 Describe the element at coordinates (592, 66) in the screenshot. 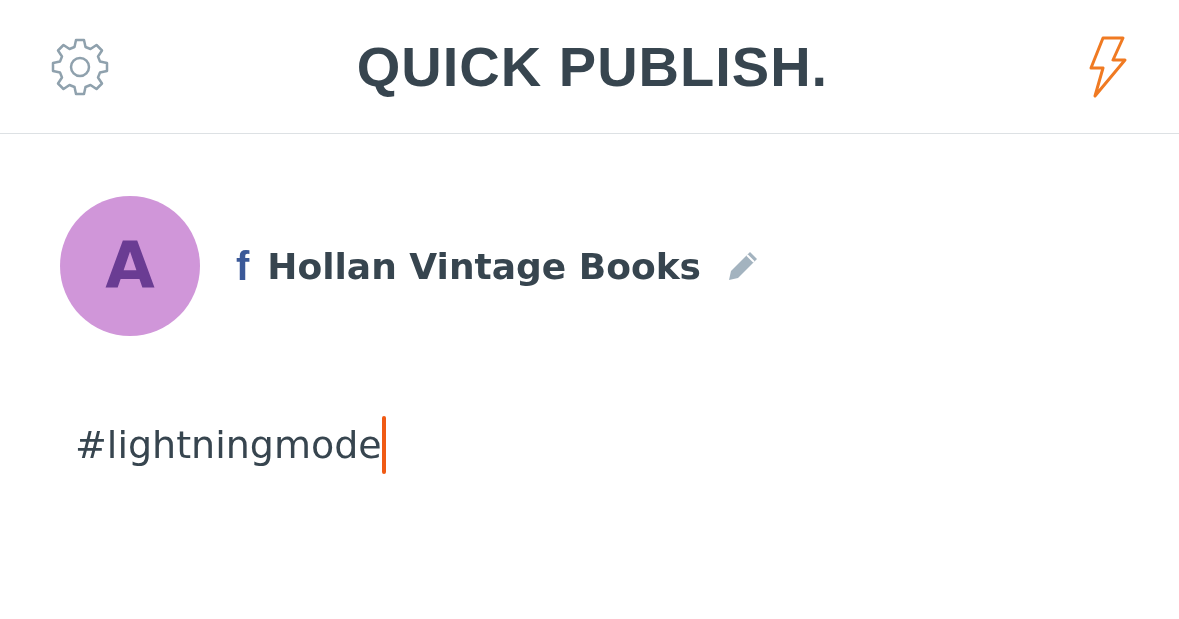

I see `app-title: QUICK PUBLISH.` at that location.